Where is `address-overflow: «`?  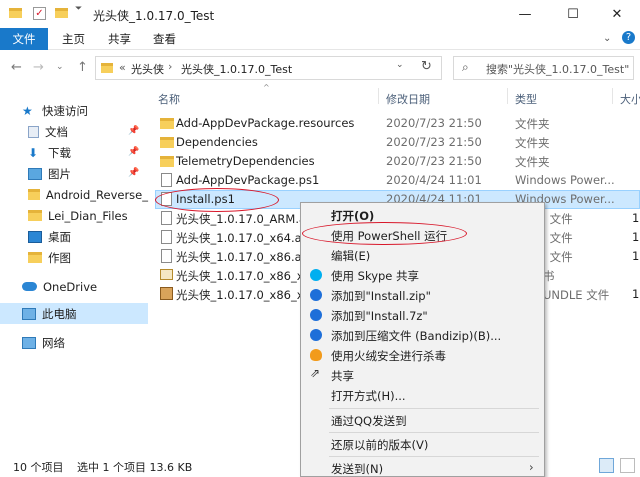
address-overflow: « is located at coordinates (122, 67).